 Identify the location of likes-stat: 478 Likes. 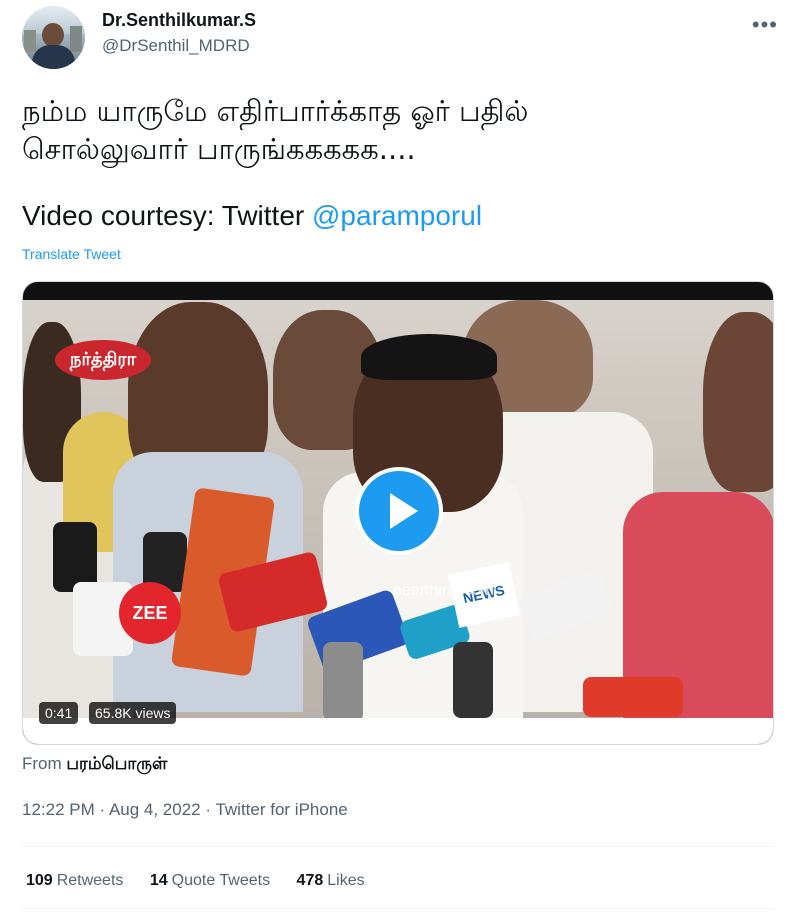
(331, 880).